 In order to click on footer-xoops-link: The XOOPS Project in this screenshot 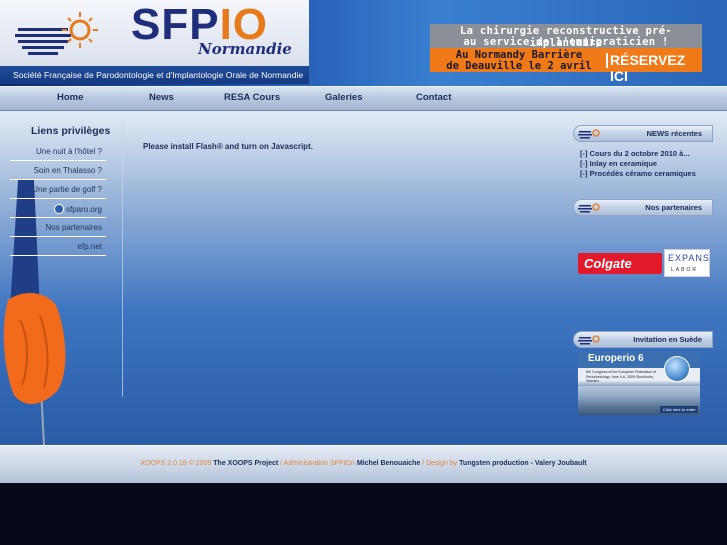, I will do `click(245, 463)`.